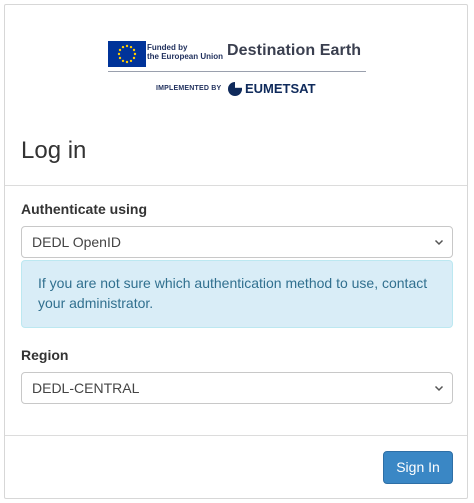  I want to click on eu-funding-text: Funded by the European Union, so click(187, 52).